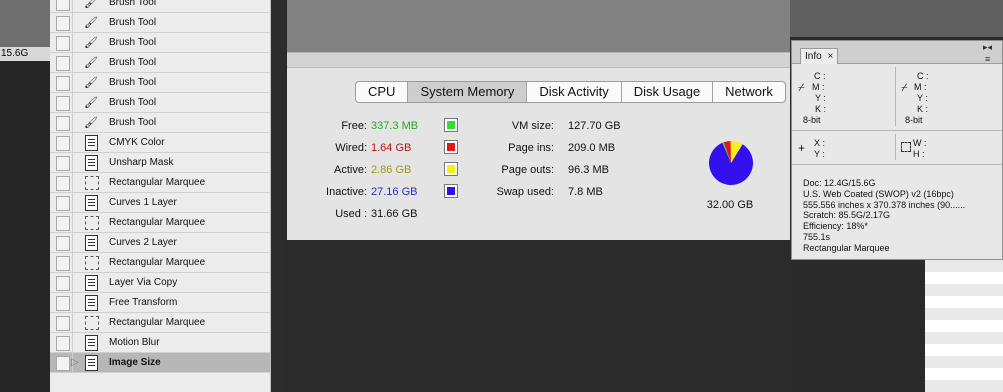 The height and width of the screenshot is (392, 1003). I want to click on history-item: CMYK Color, so click(160, 143).